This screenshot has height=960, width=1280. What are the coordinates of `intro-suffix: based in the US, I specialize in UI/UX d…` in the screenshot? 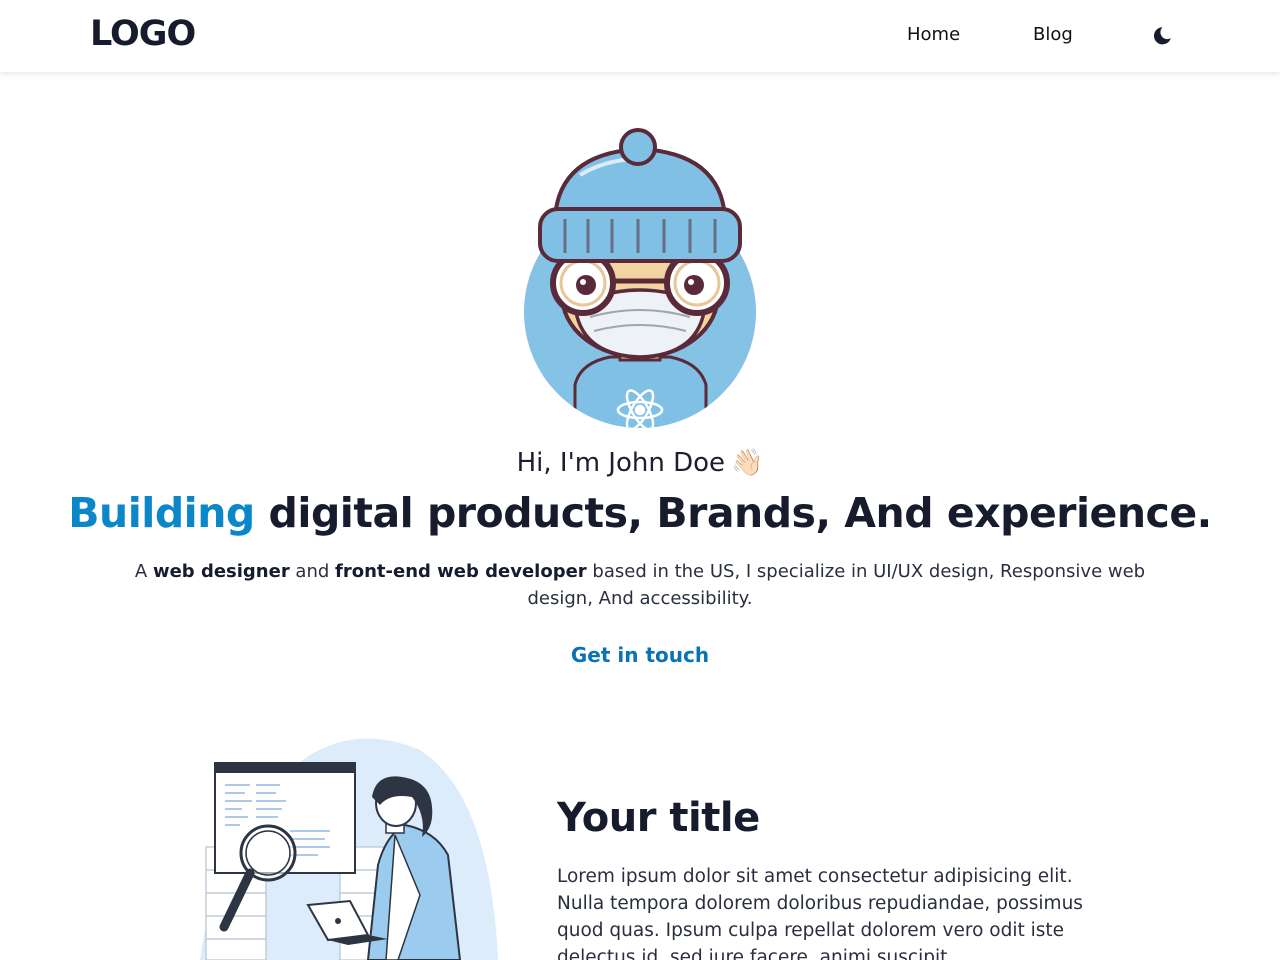 It's located at (836, 585).